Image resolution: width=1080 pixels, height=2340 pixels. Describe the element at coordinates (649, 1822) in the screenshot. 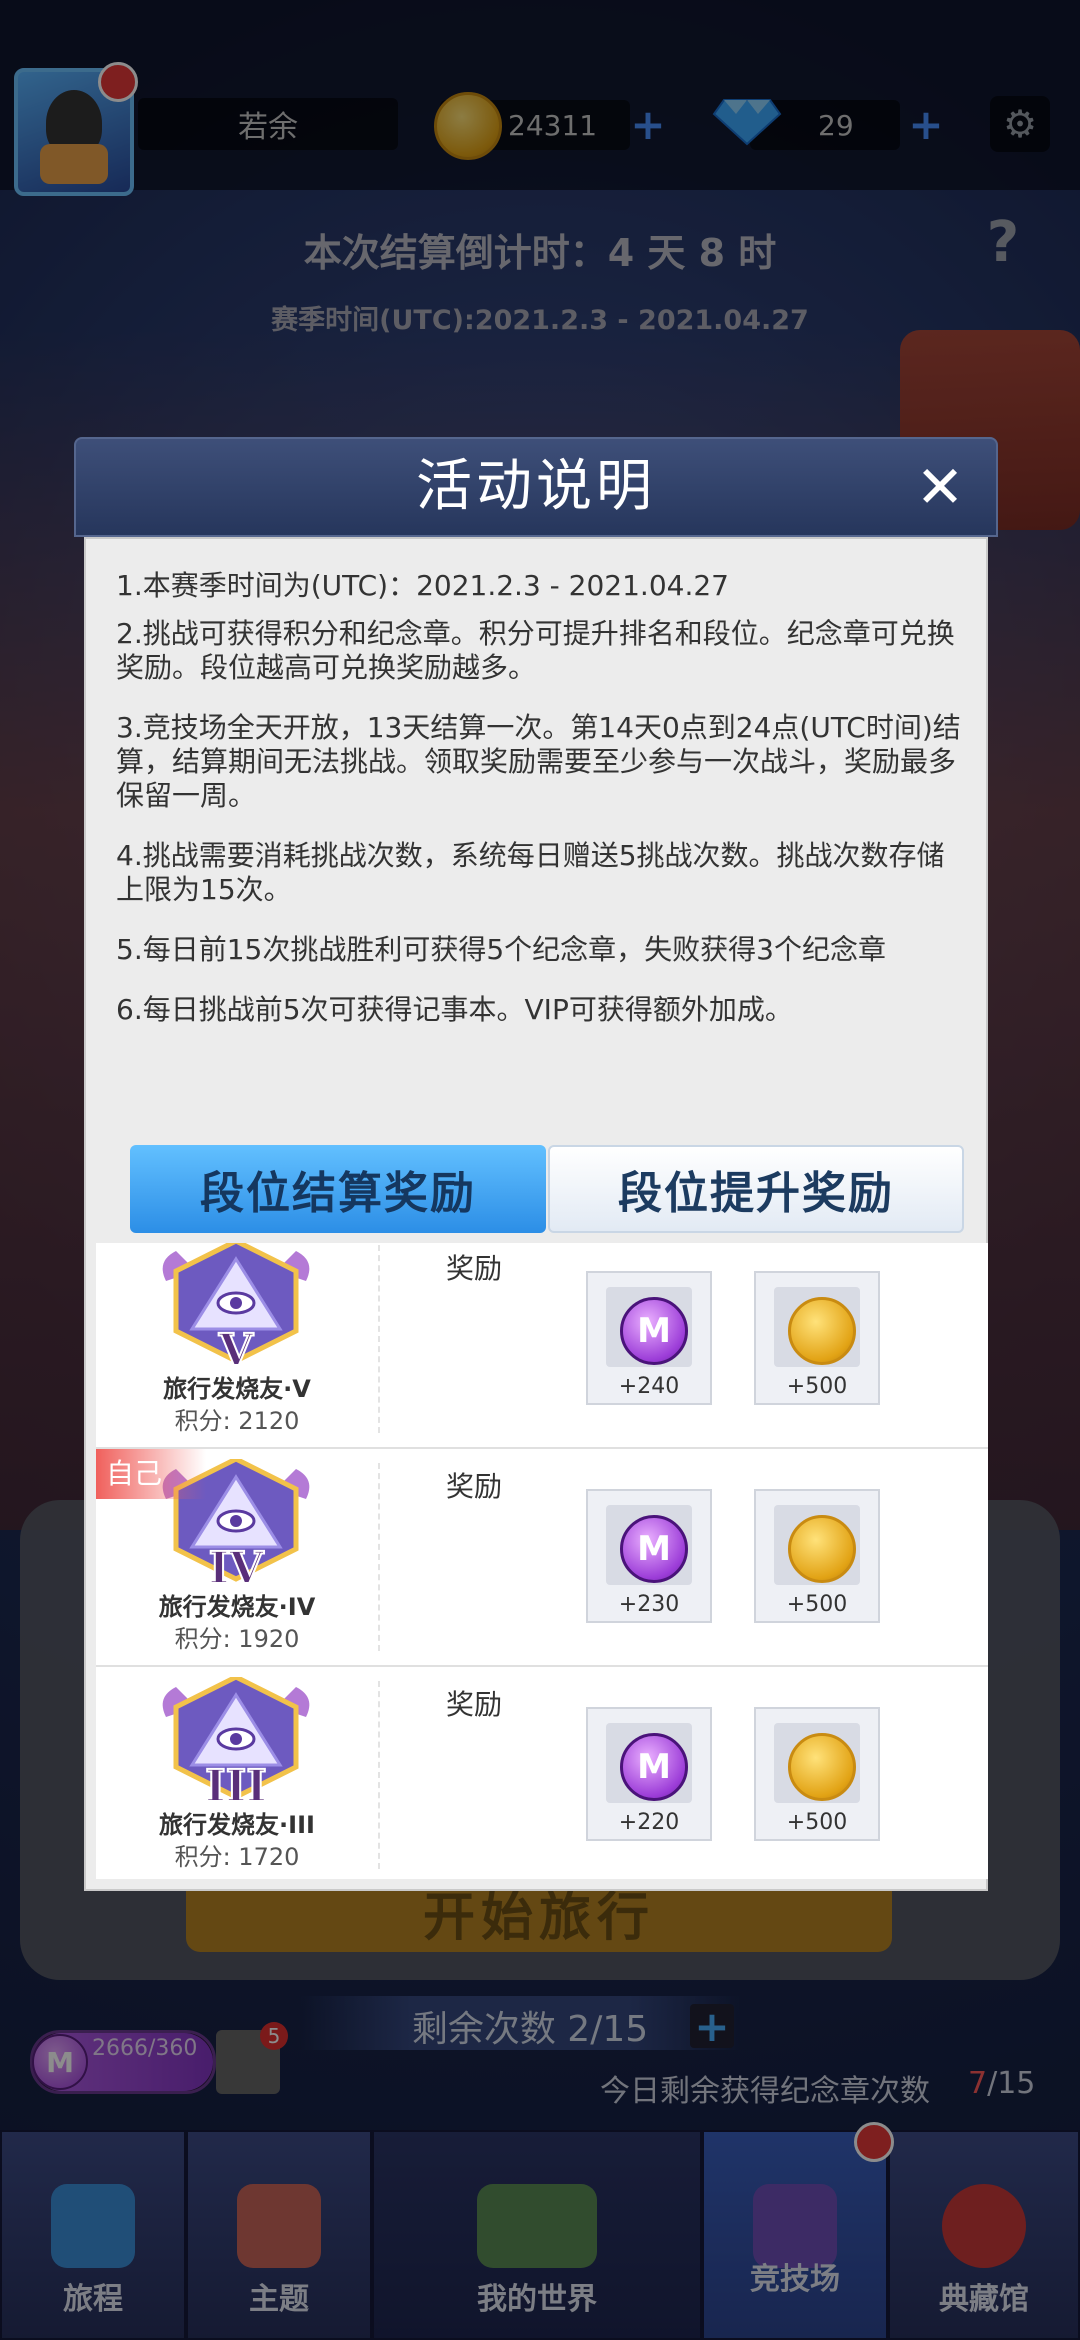

I see `item-value: +220` at that location.